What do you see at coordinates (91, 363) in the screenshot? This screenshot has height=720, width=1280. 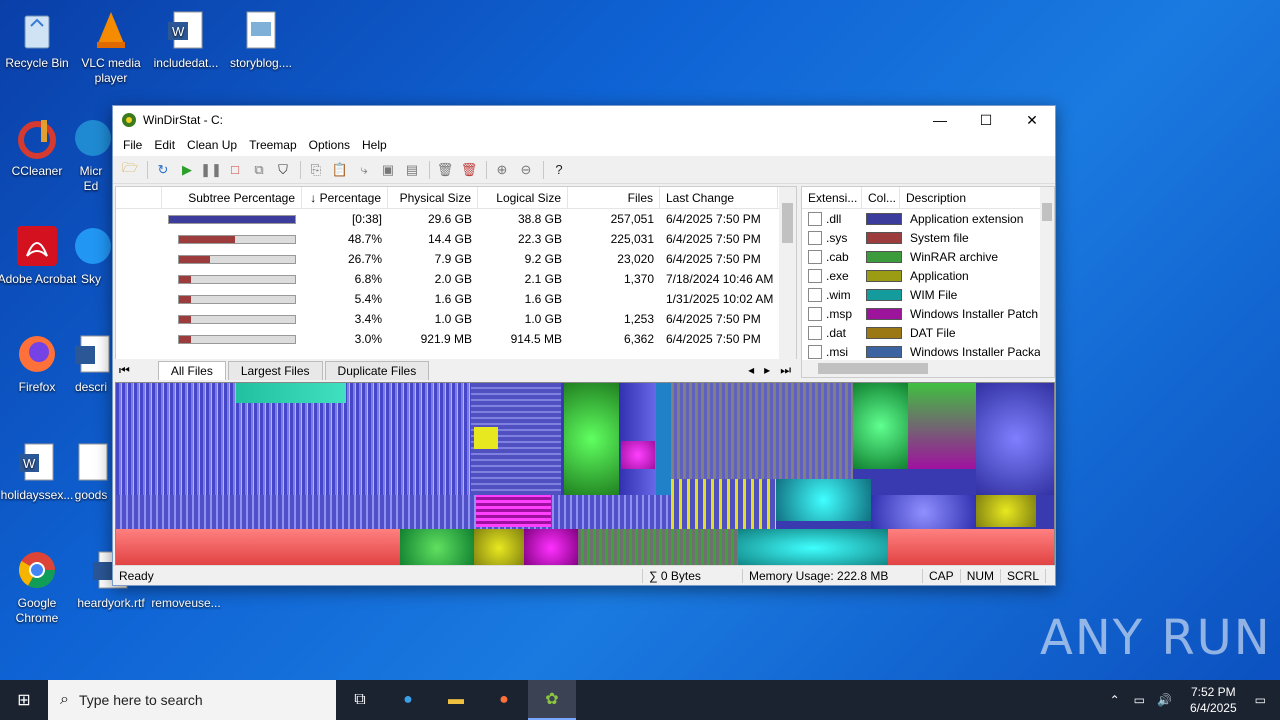 I see `desktop-icon-descri: descri` at bounding box center [91, 363].